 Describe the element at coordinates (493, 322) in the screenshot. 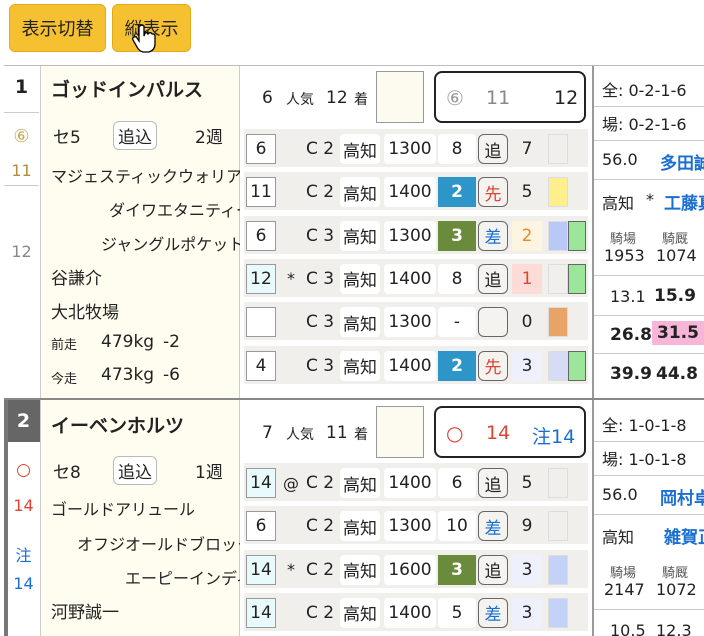

I see `style-badge` at that location.